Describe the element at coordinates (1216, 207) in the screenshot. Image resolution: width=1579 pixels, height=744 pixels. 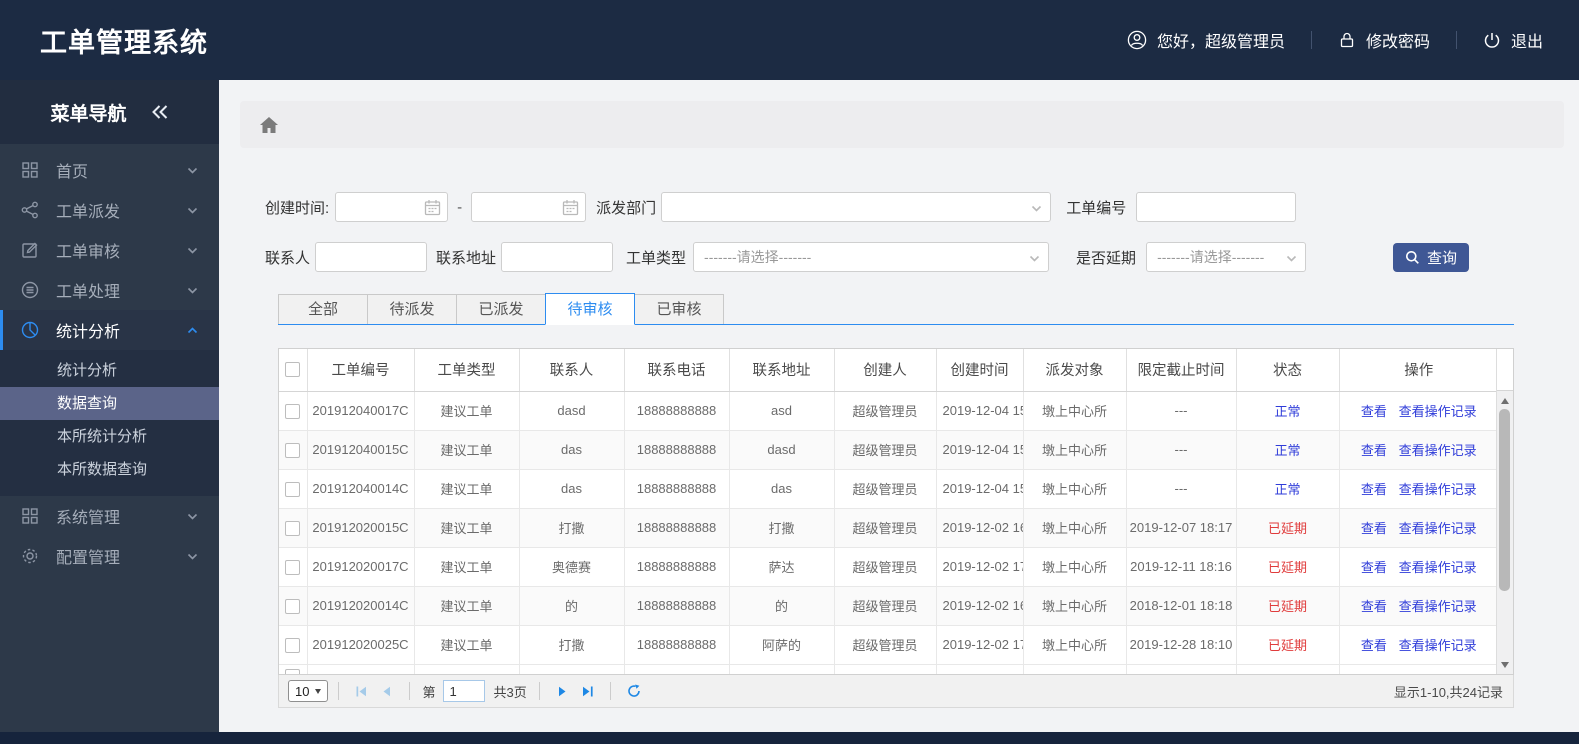
I see `order-no-input` at that location.